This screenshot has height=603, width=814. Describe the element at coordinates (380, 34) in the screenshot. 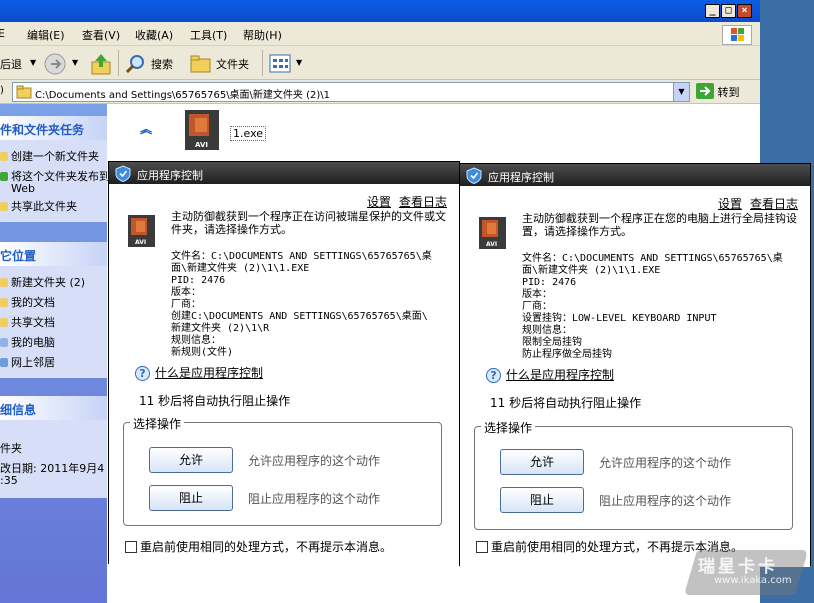

I see `menu-bar: E 编辑(E) 查看(V) 收藏(A) 工具(T) 帮助(H)` at that location.